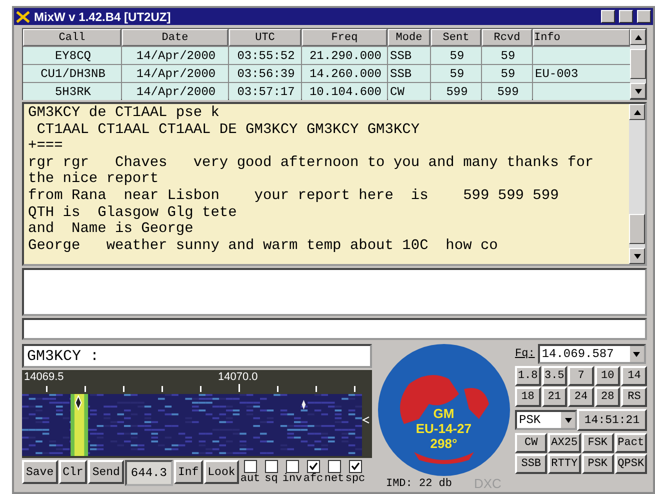 The image size is (655, 494). Describe the element at coordinates (228, 130) in the screenshot. I see `receive-text-line: CT1AAL CT1AAL CT1AAL DE GM3KCY GM3KCY GM3KCY` at that location.